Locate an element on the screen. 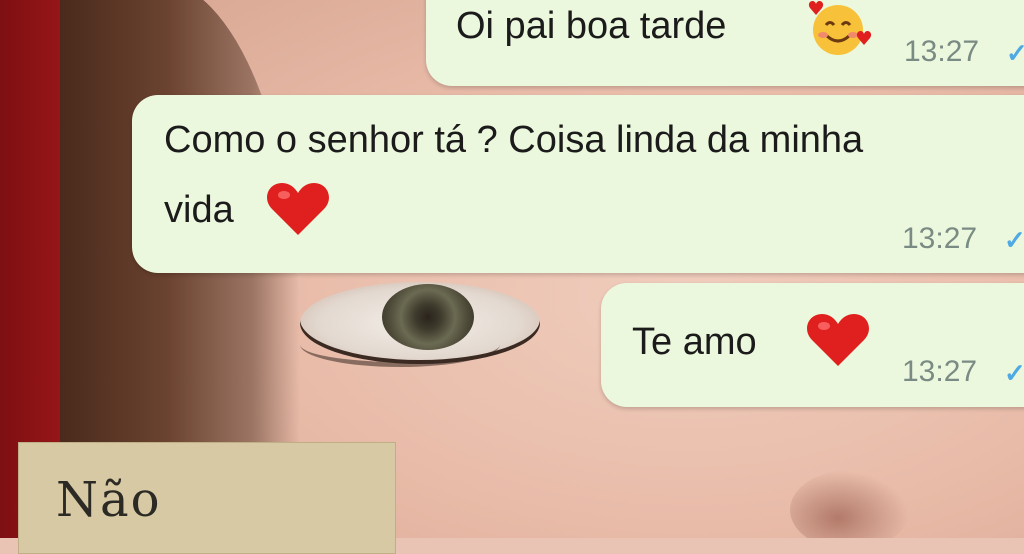  wallpaper-note-text: Não is located at coordinates (109, 500).